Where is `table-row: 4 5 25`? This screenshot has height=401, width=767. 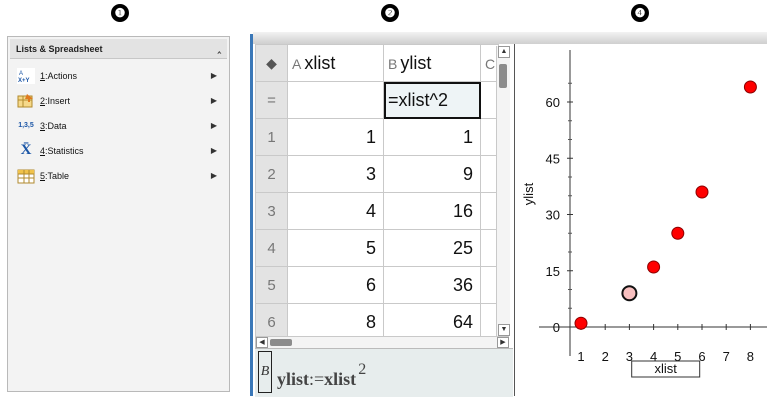 table-row: 4 5 25 is located at coordinates (377, 248).